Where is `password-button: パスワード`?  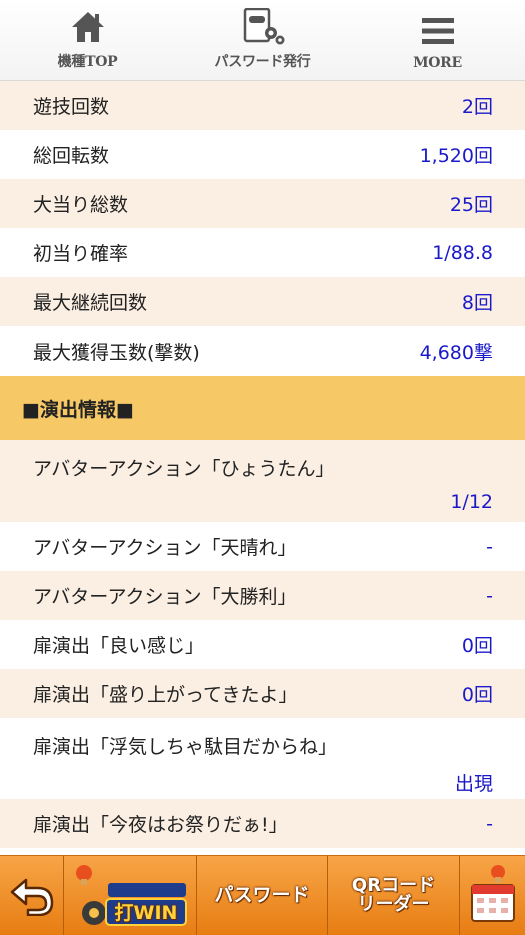
password-button: パスワード is located at coordinates (262, 895).